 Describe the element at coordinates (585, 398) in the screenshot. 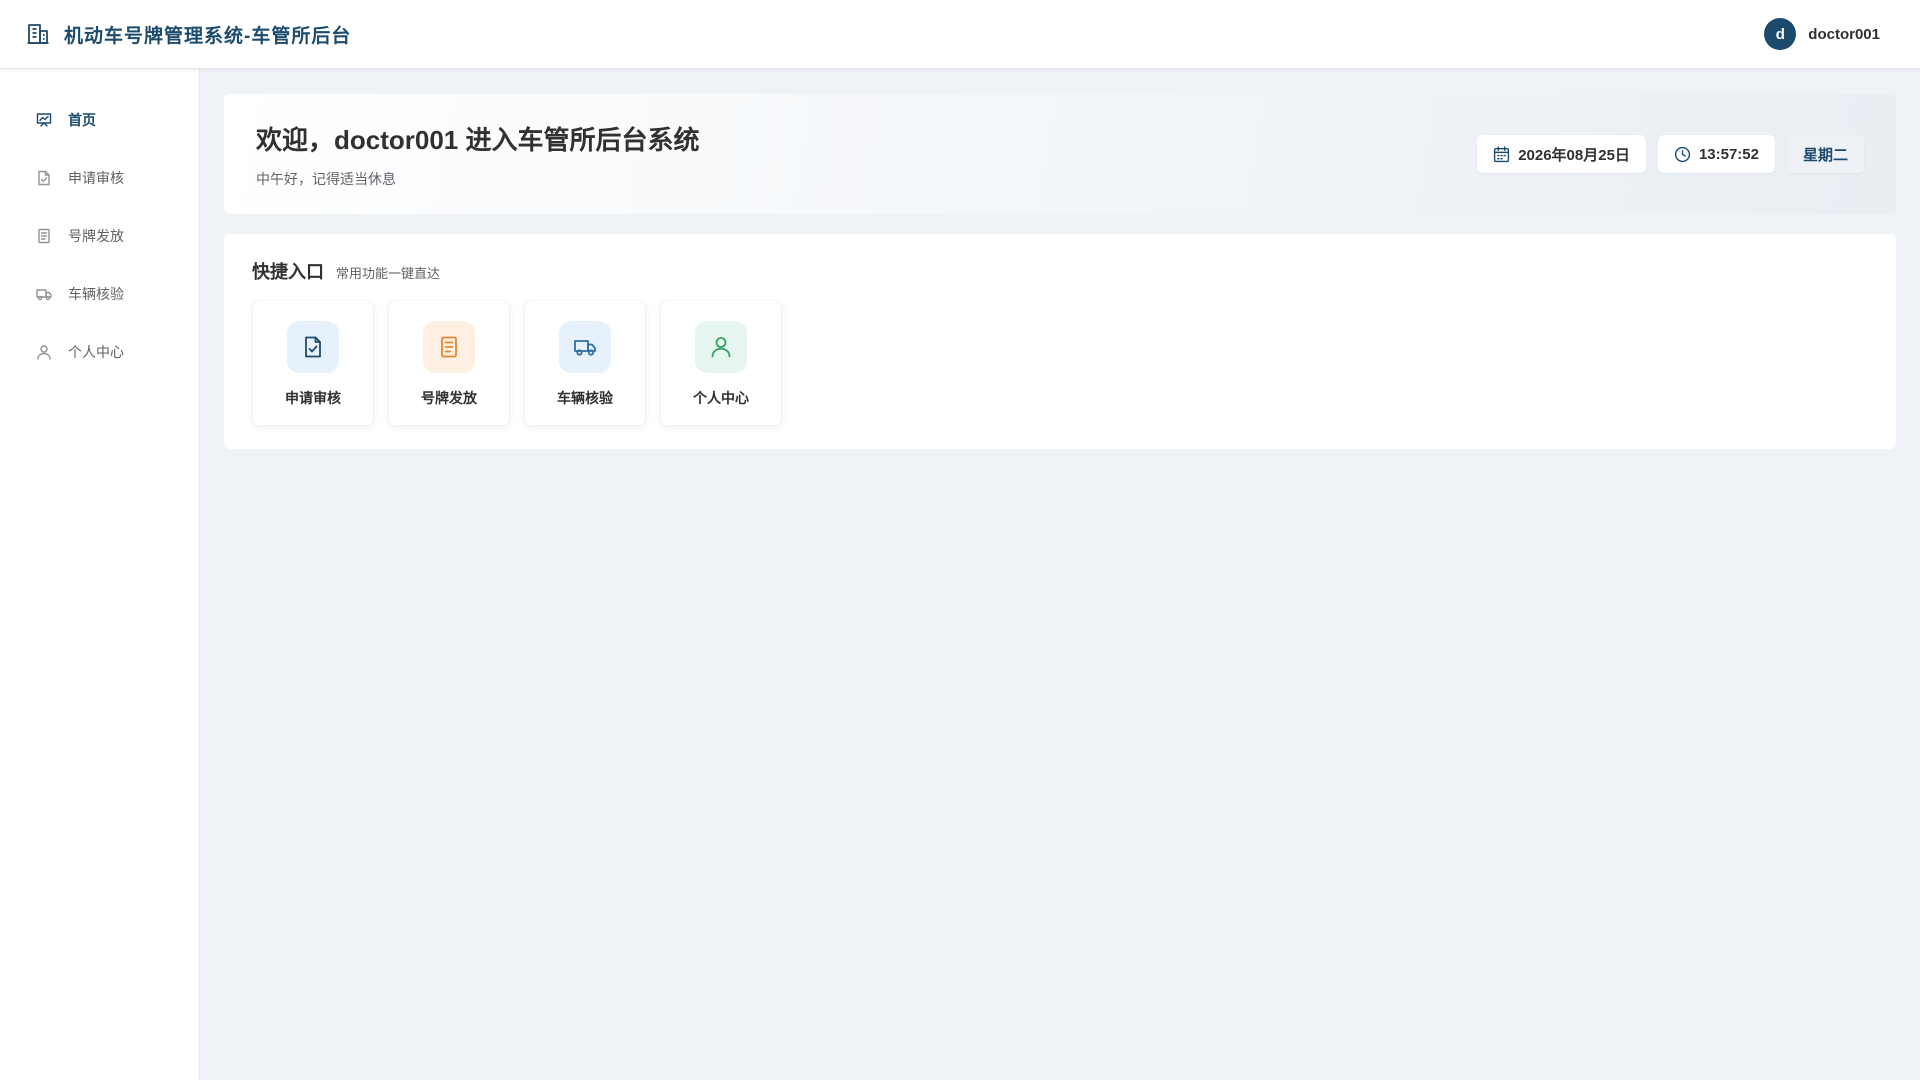

I see `quick-card-label: 车辆核验` at that location.